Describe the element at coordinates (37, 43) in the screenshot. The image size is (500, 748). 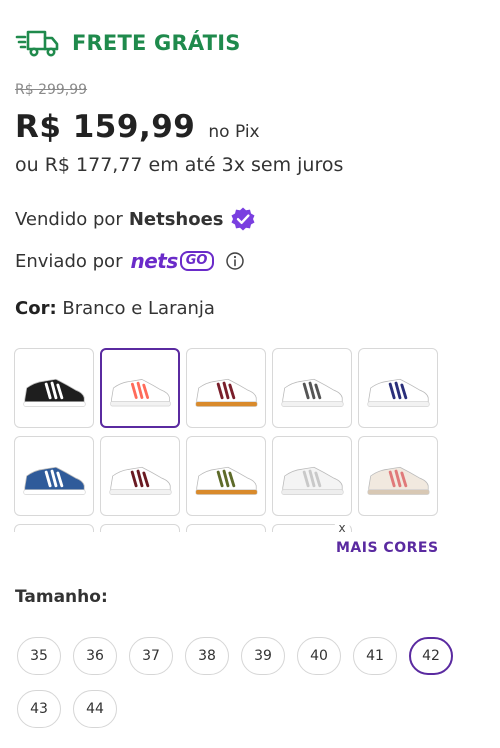
I see `delivery-truck-icon` at that location.